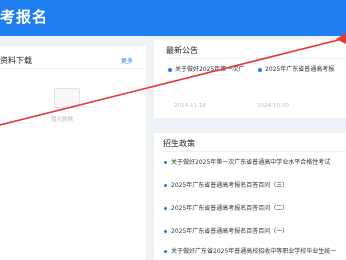 The width and height of the screenshot is (346, 260). I want to click on policy-item-title: 2025年广东省普通高考报名百答百问（三）, so click(230, 185).